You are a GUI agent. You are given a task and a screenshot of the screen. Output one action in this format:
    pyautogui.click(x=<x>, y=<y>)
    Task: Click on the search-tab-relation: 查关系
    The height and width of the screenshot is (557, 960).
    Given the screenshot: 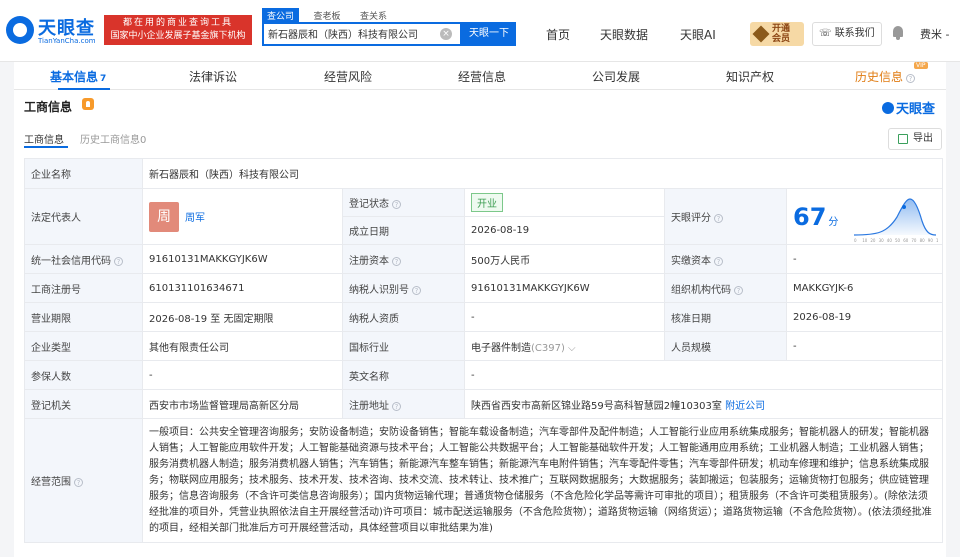 What is the action you would take?
    pyautogui.click(x=373, y=15)
    